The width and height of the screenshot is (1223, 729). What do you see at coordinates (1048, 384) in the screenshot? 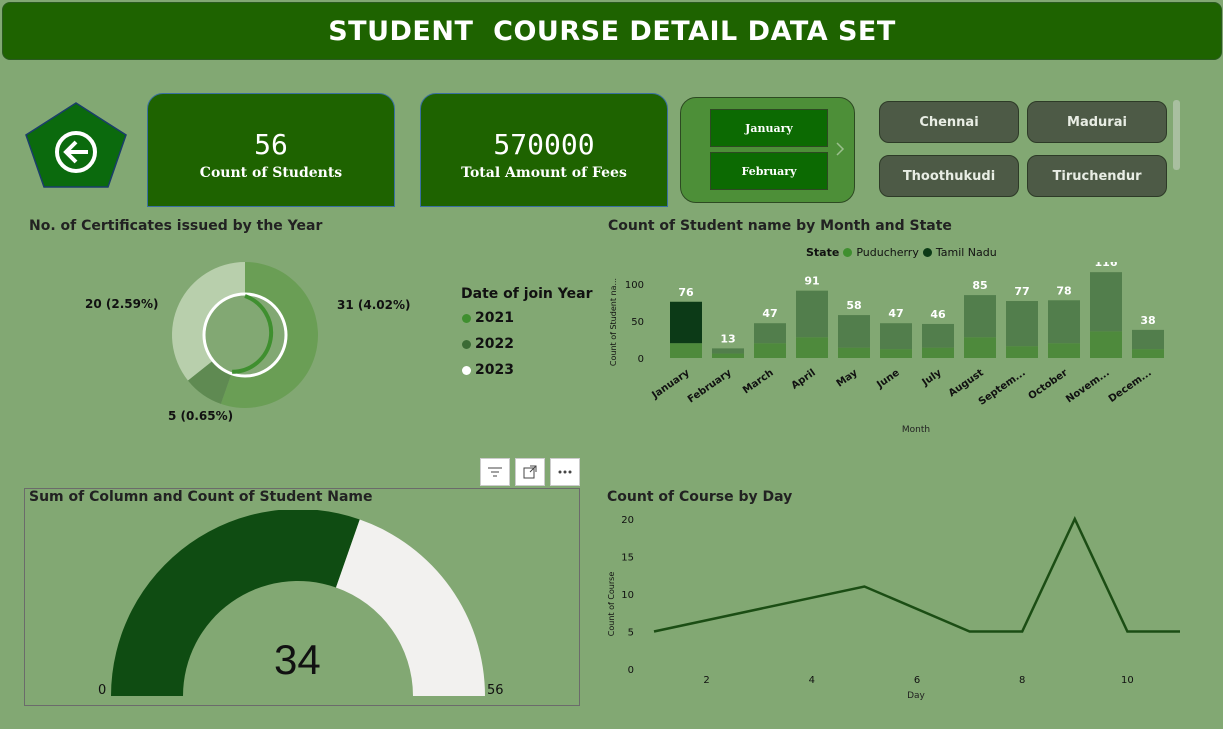
I see `x-tick-label: October` at bounding box center [1048, 384].